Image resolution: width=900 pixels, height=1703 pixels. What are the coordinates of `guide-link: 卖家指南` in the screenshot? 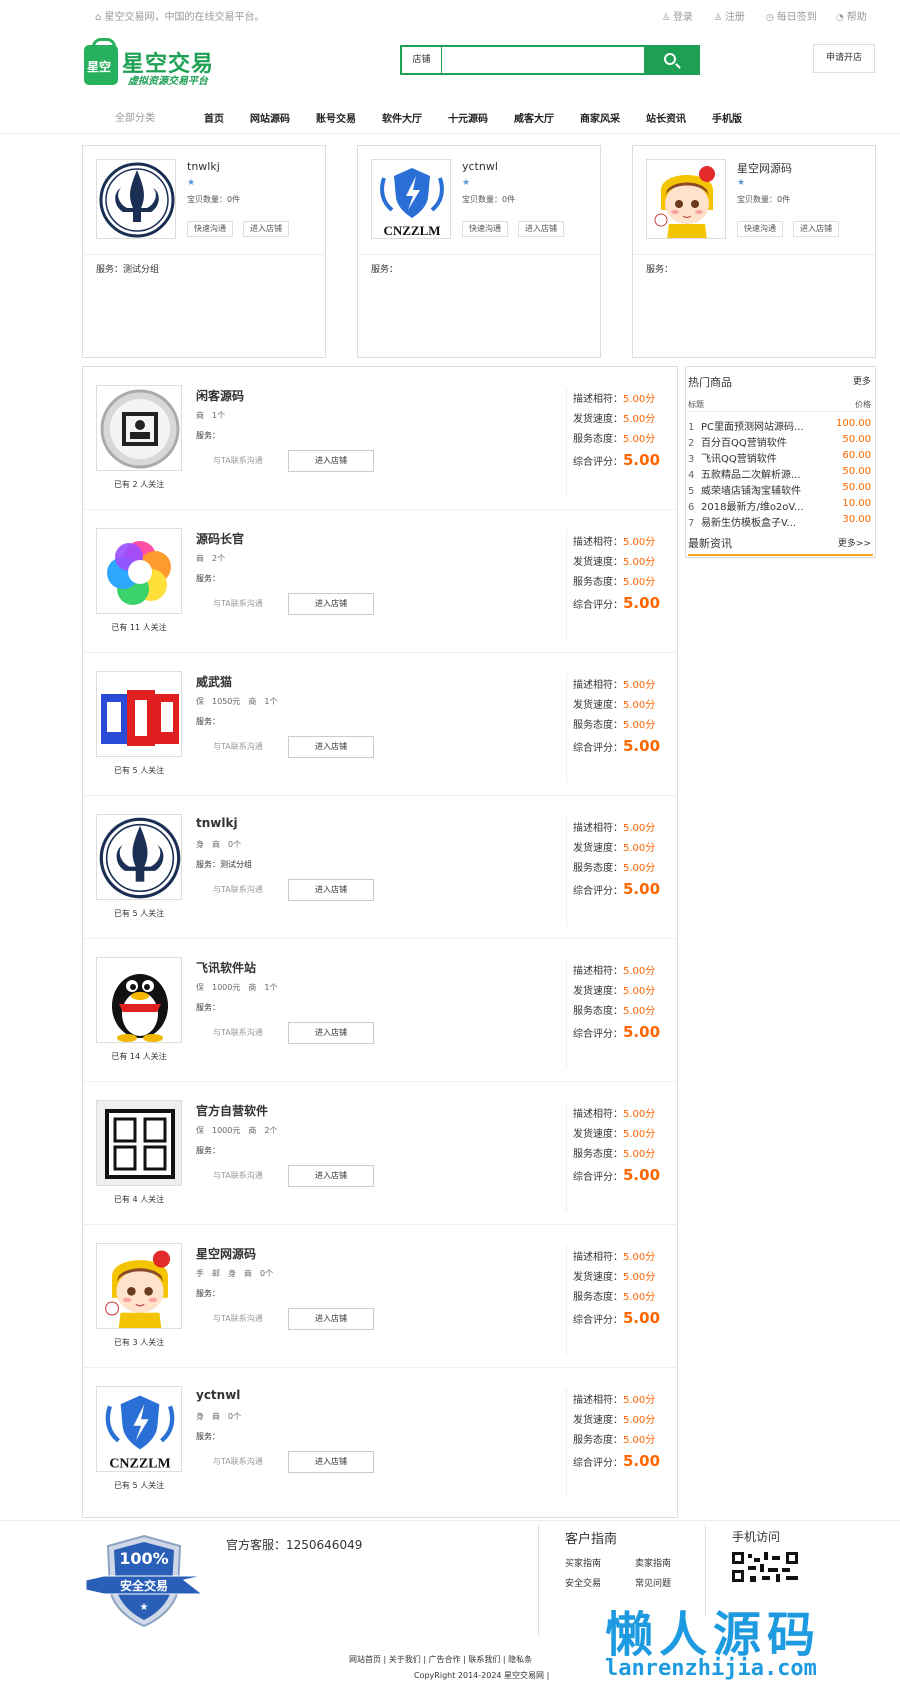 It's located at (653, 1562).